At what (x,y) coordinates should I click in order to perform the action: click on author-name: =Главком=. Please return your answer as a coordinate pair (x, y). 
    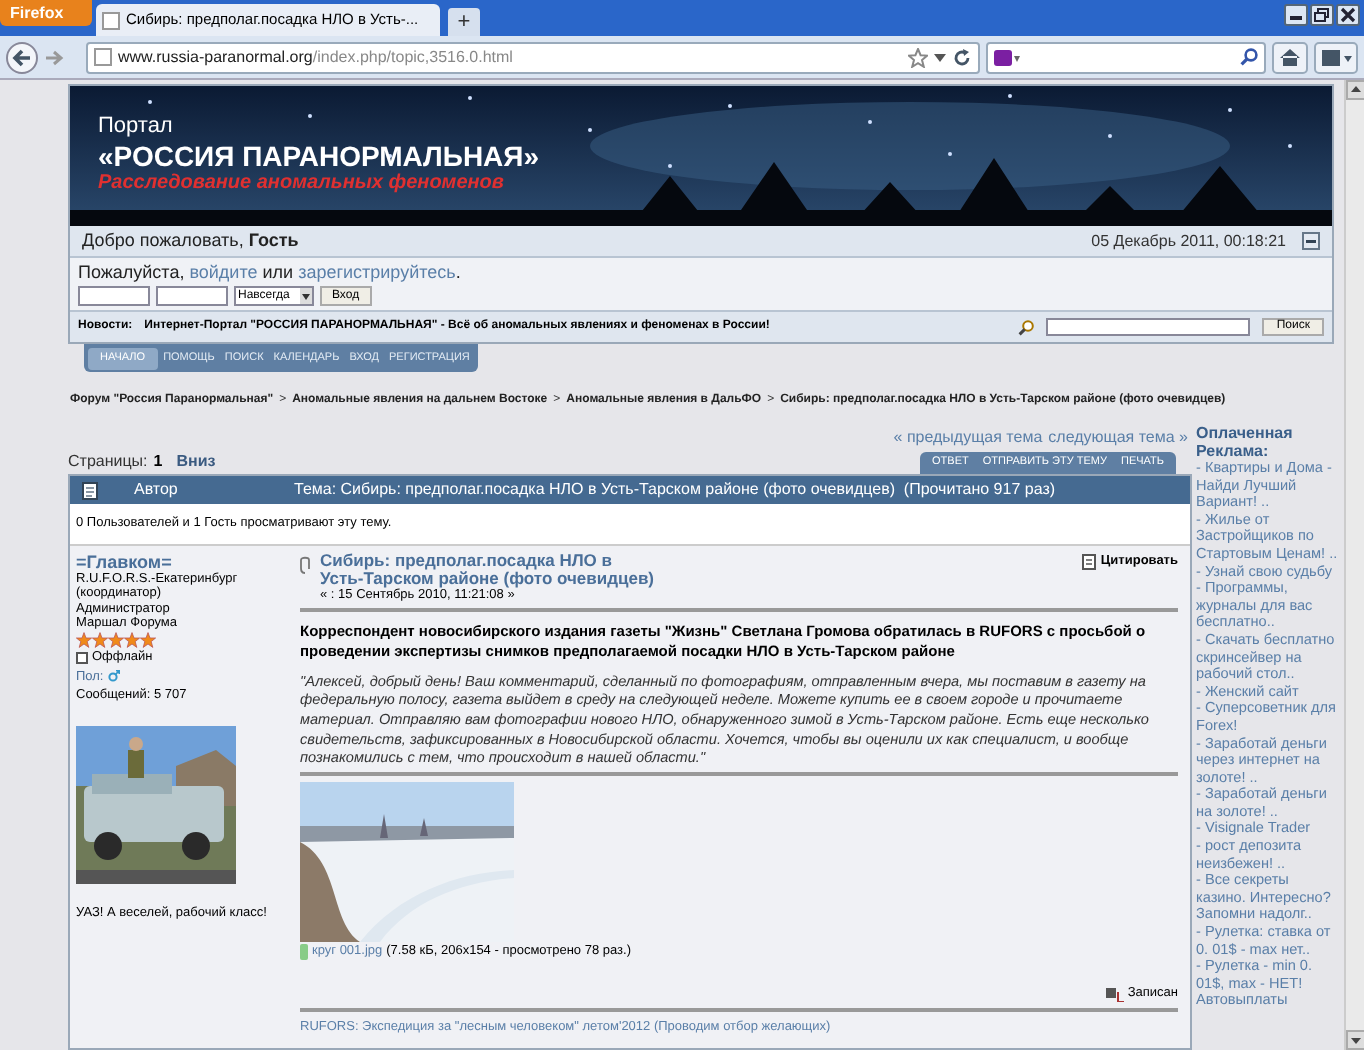
    Looking at the image, I should click on (182, 561).